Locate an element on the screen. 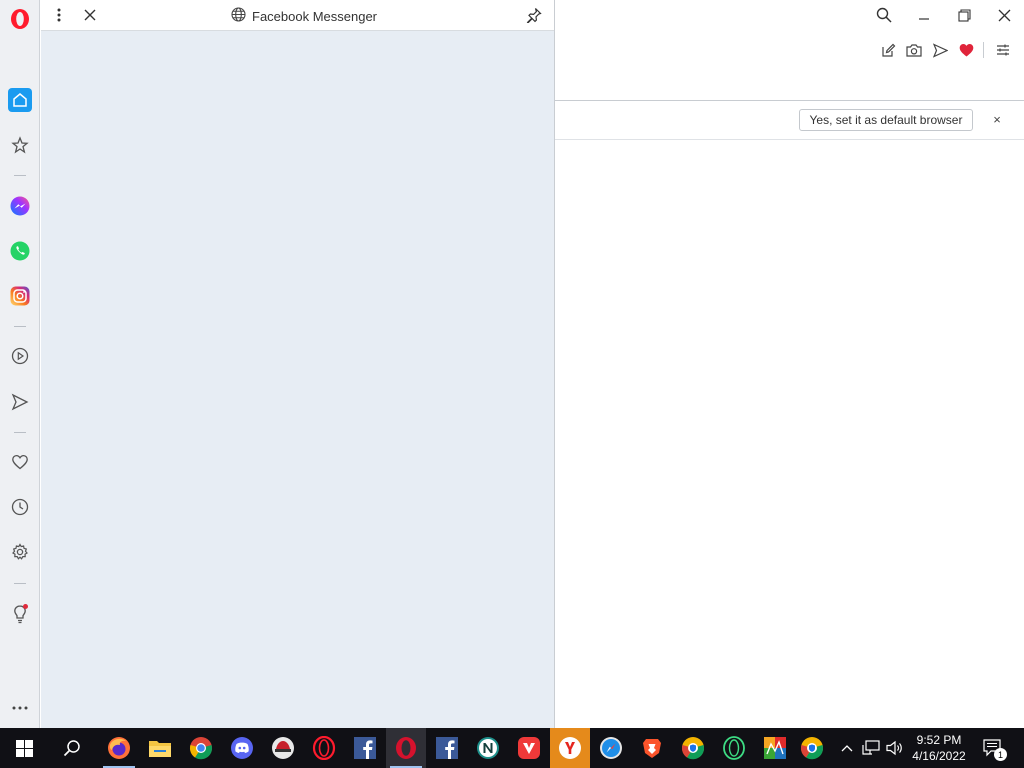  flow-send-icon is located at coordinates (20, 402).